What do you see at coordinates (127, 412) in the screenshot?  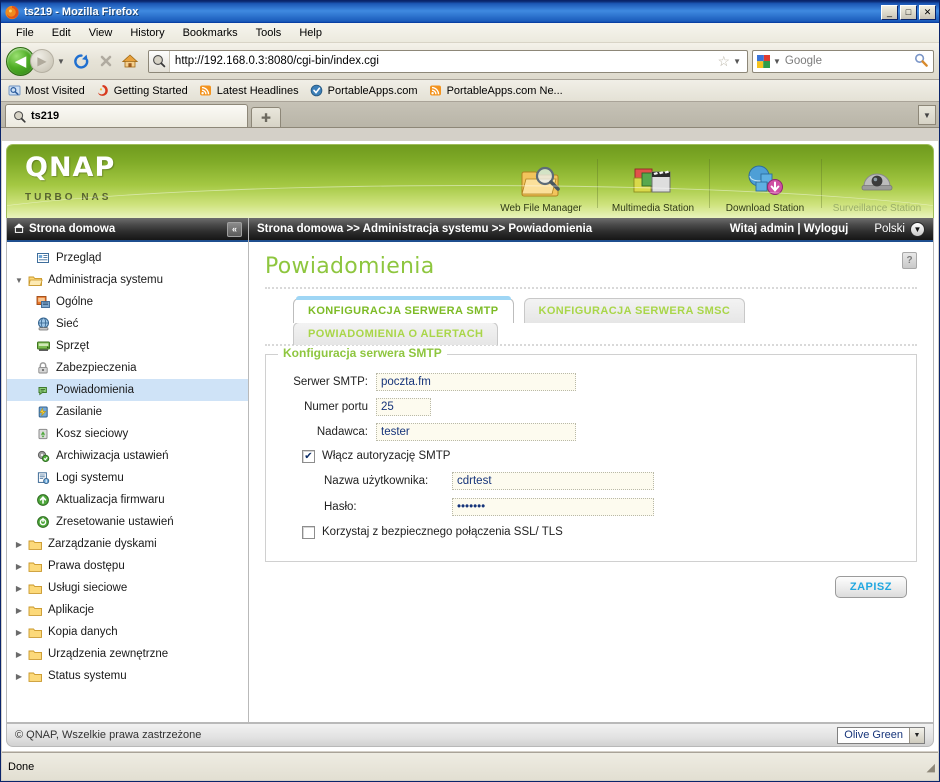 I see `sidebar-item-zasilanie: Zasilanie` at bounding box center [127, 412].